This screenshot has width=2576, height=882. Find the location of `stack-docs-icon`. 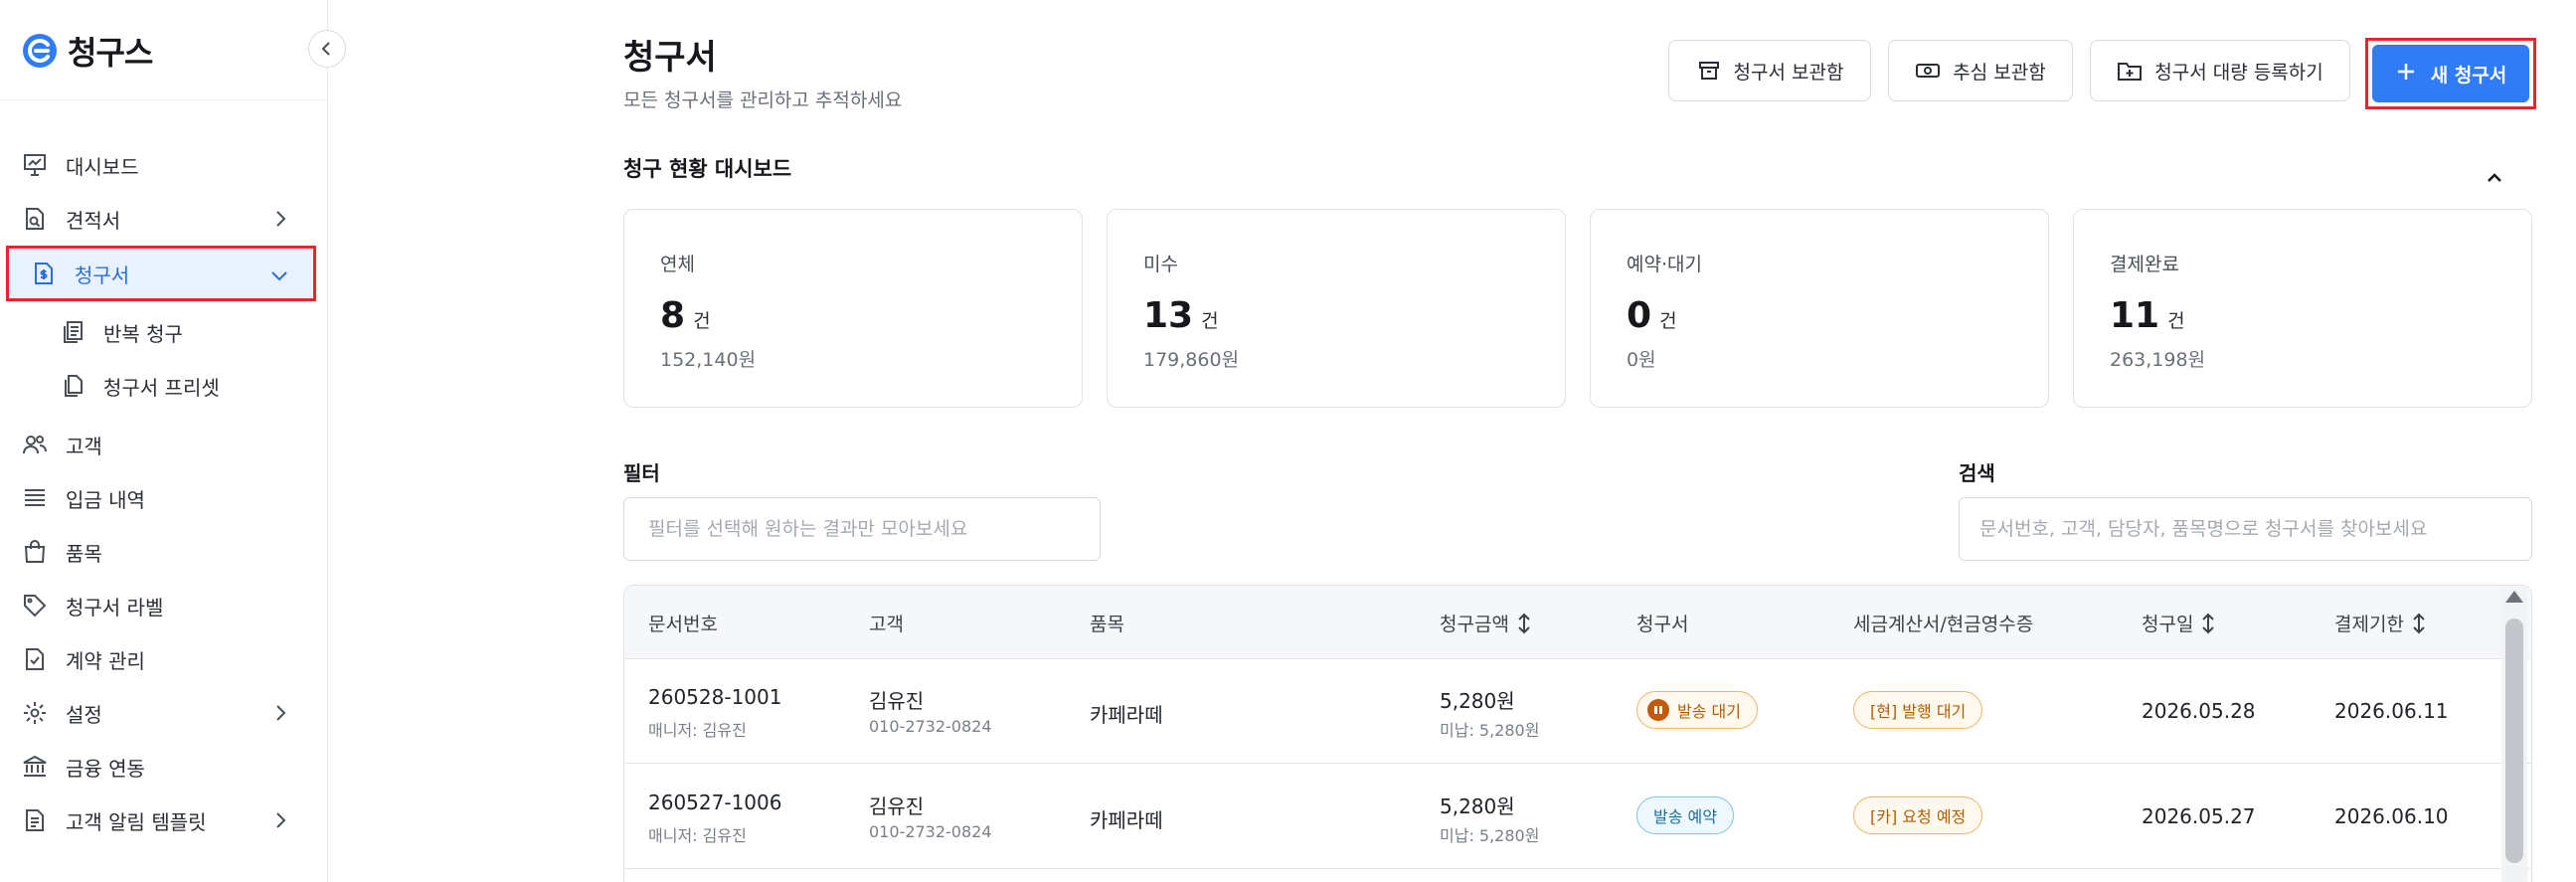

stack-docs-icon is located at coordinates (73, 332).